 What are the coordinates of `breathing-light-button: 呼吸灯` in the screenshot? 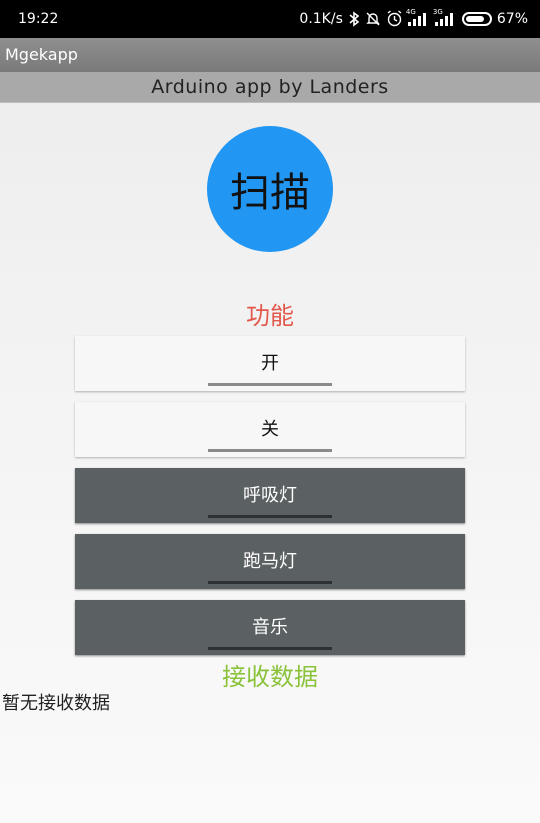 It's located at (270, 495).